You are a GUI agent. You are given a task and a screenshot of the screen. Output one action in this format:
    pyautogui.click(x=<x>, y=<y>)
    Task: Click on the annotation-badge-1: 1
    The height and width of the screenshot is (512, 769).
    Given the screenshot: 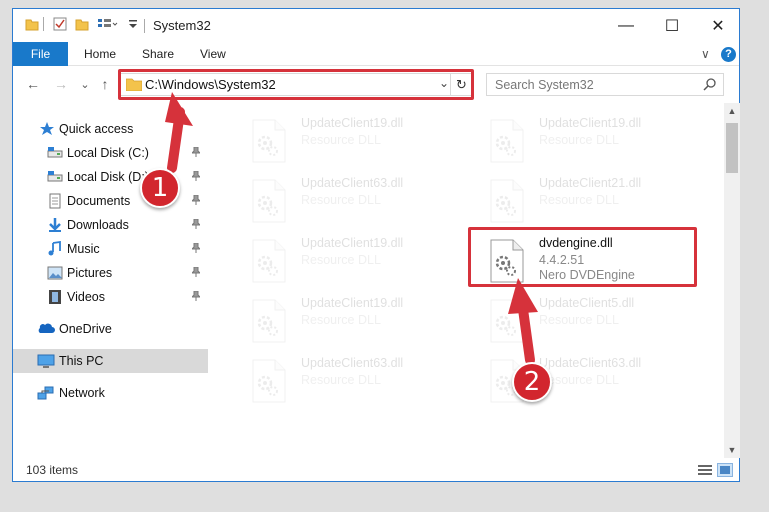 What is the action you would take?
    pyautogui.click(x=160, y=188)
    